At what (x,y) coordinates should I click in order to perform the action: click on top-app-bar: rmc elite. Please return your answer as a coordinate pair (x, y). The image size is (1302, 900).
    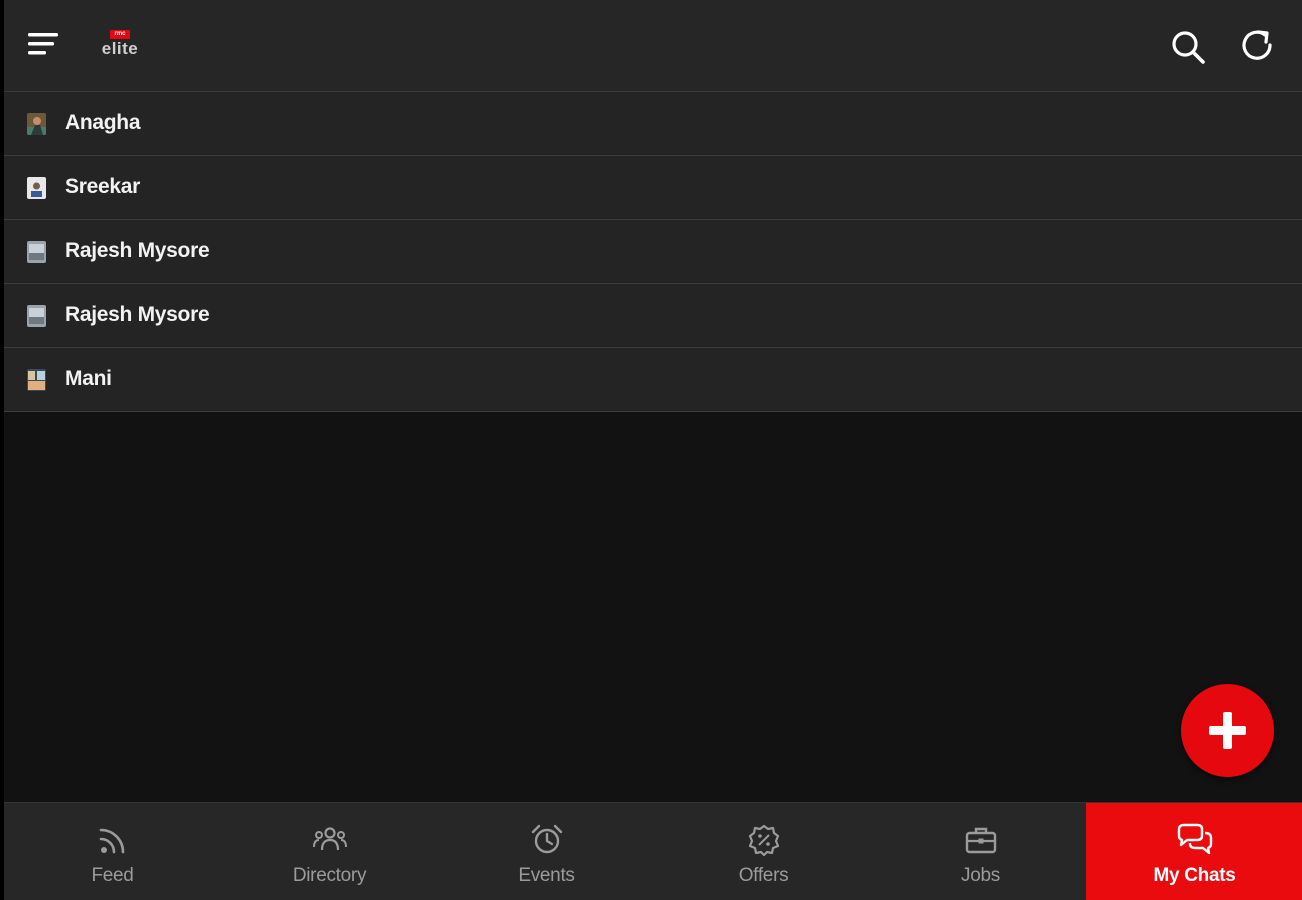
    Looking at the image, I should click on (653, 46).